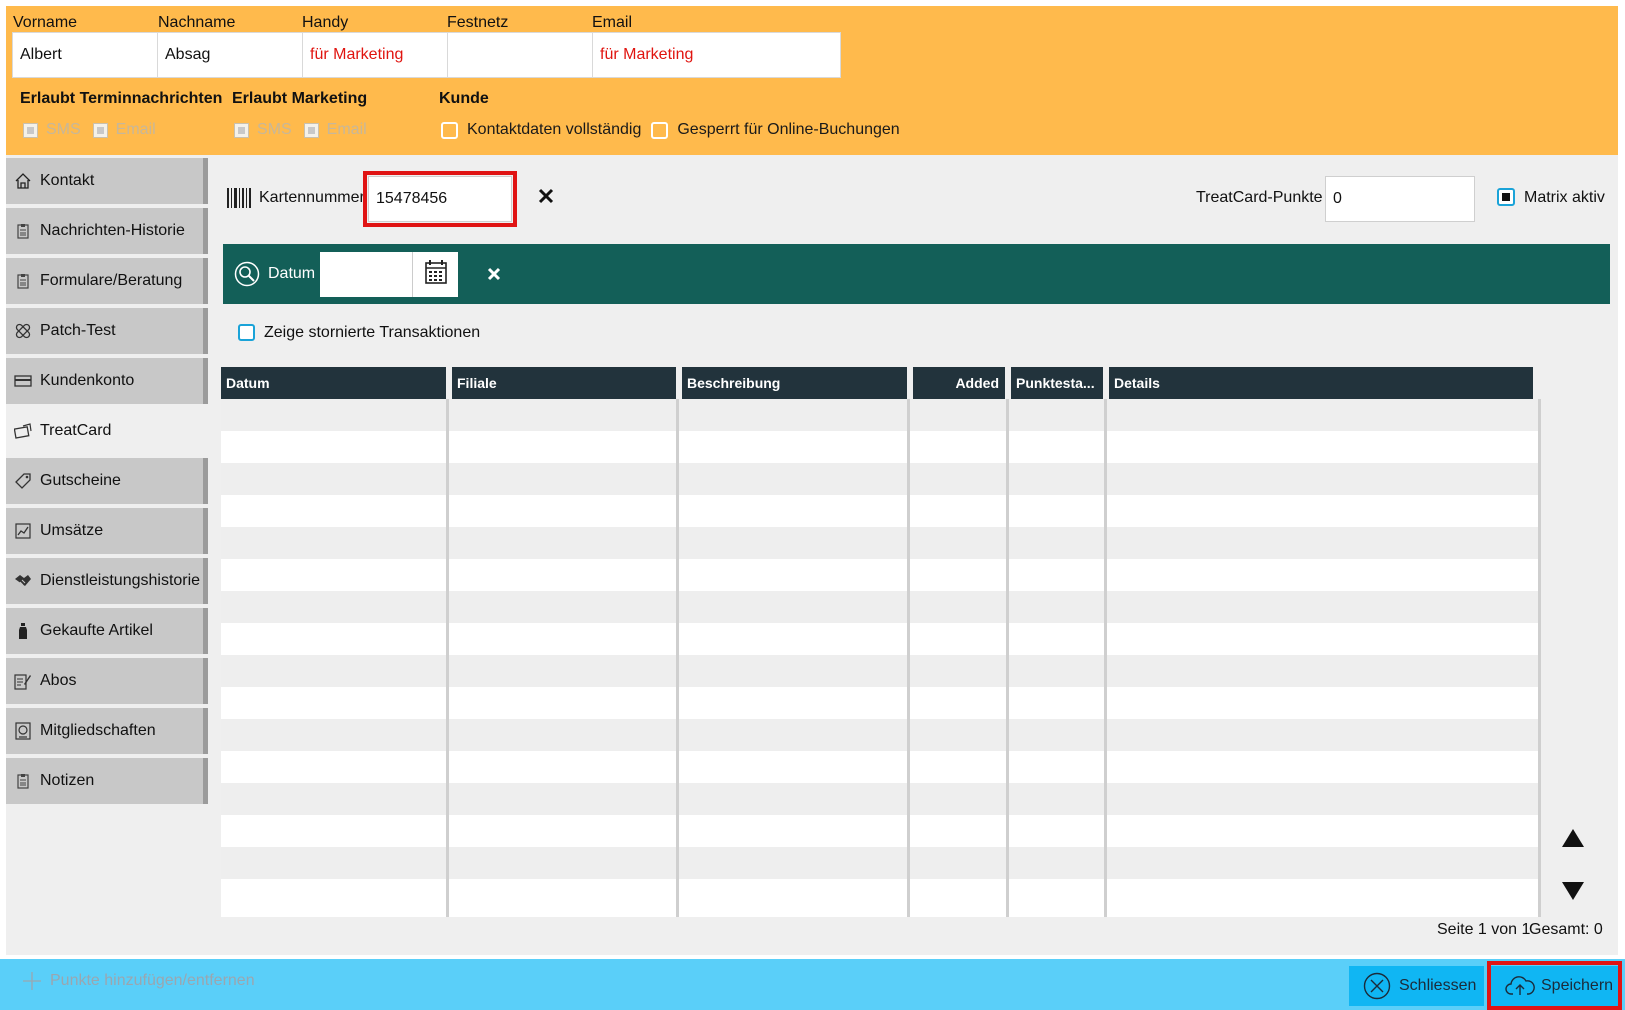 This screenshot has height=1010, width=1625. Describe the element at coordinates (107, 531) in the screenshot. I see `sidebar-item-umsaetze: Umsätze` at that location.